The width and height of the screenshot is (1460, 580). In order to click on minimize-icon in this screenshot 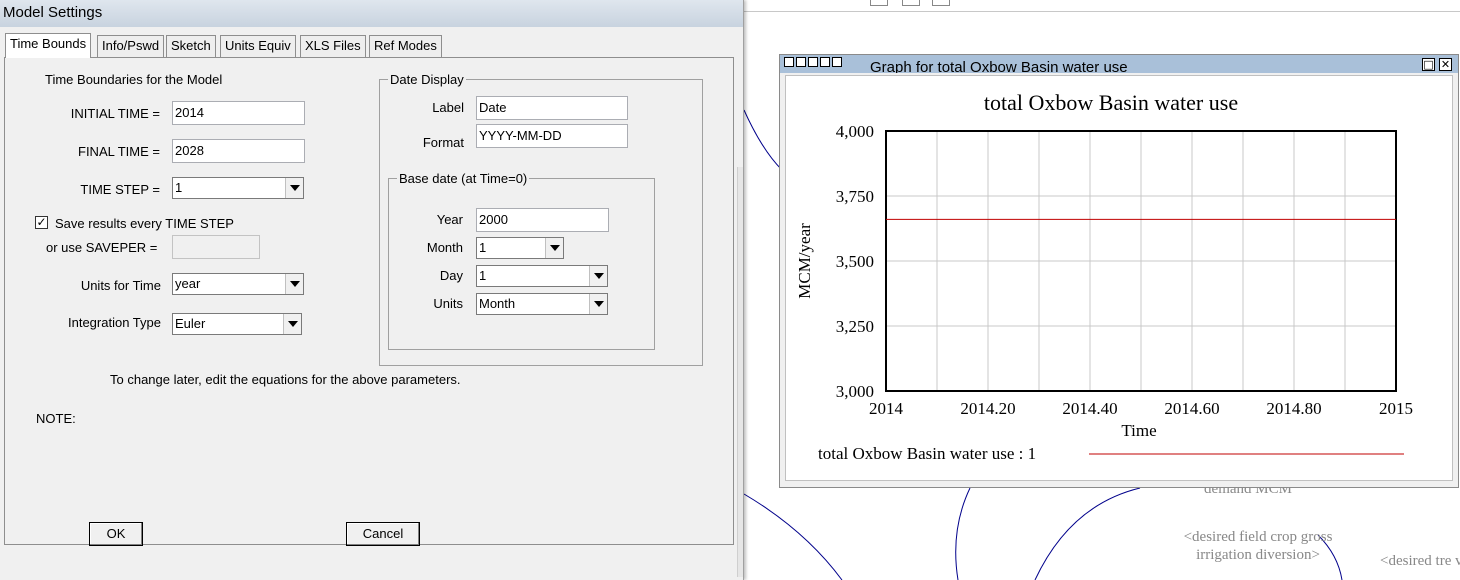, I will do `click(789, 62)`.